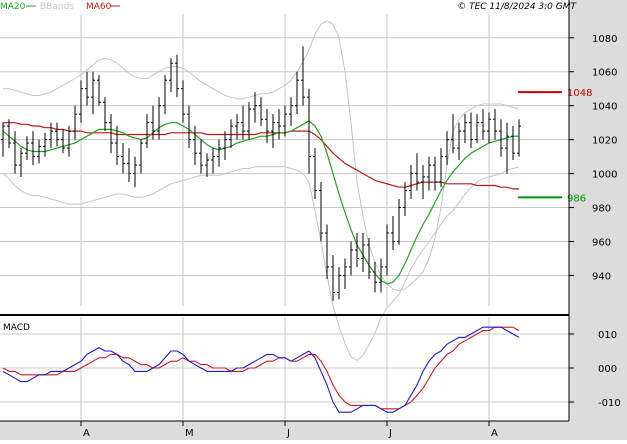 The height and width of the screenshot is (444, 627). Describe the element at coordinates (517, 7) in the screenshot. I see `copyright-label: © TEC 11/8/2024 3:0 GMT` at that location.